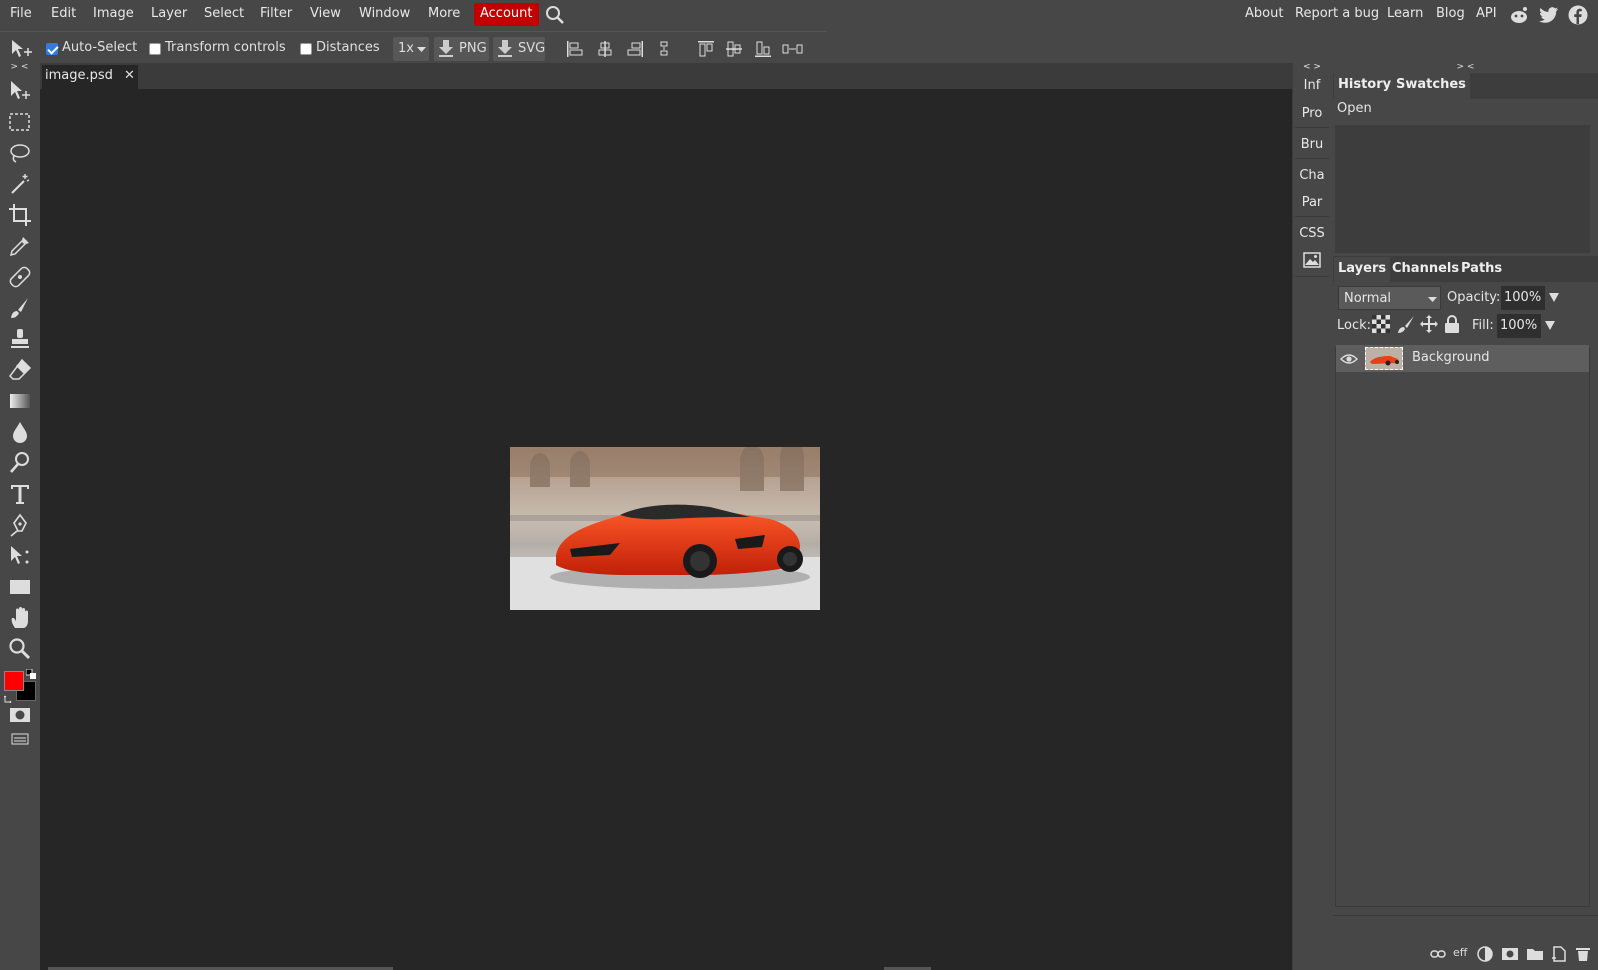  Describe the element at coordinates (519, 49) in the screenshot. I see `export-svg-button: SVG` at that location.